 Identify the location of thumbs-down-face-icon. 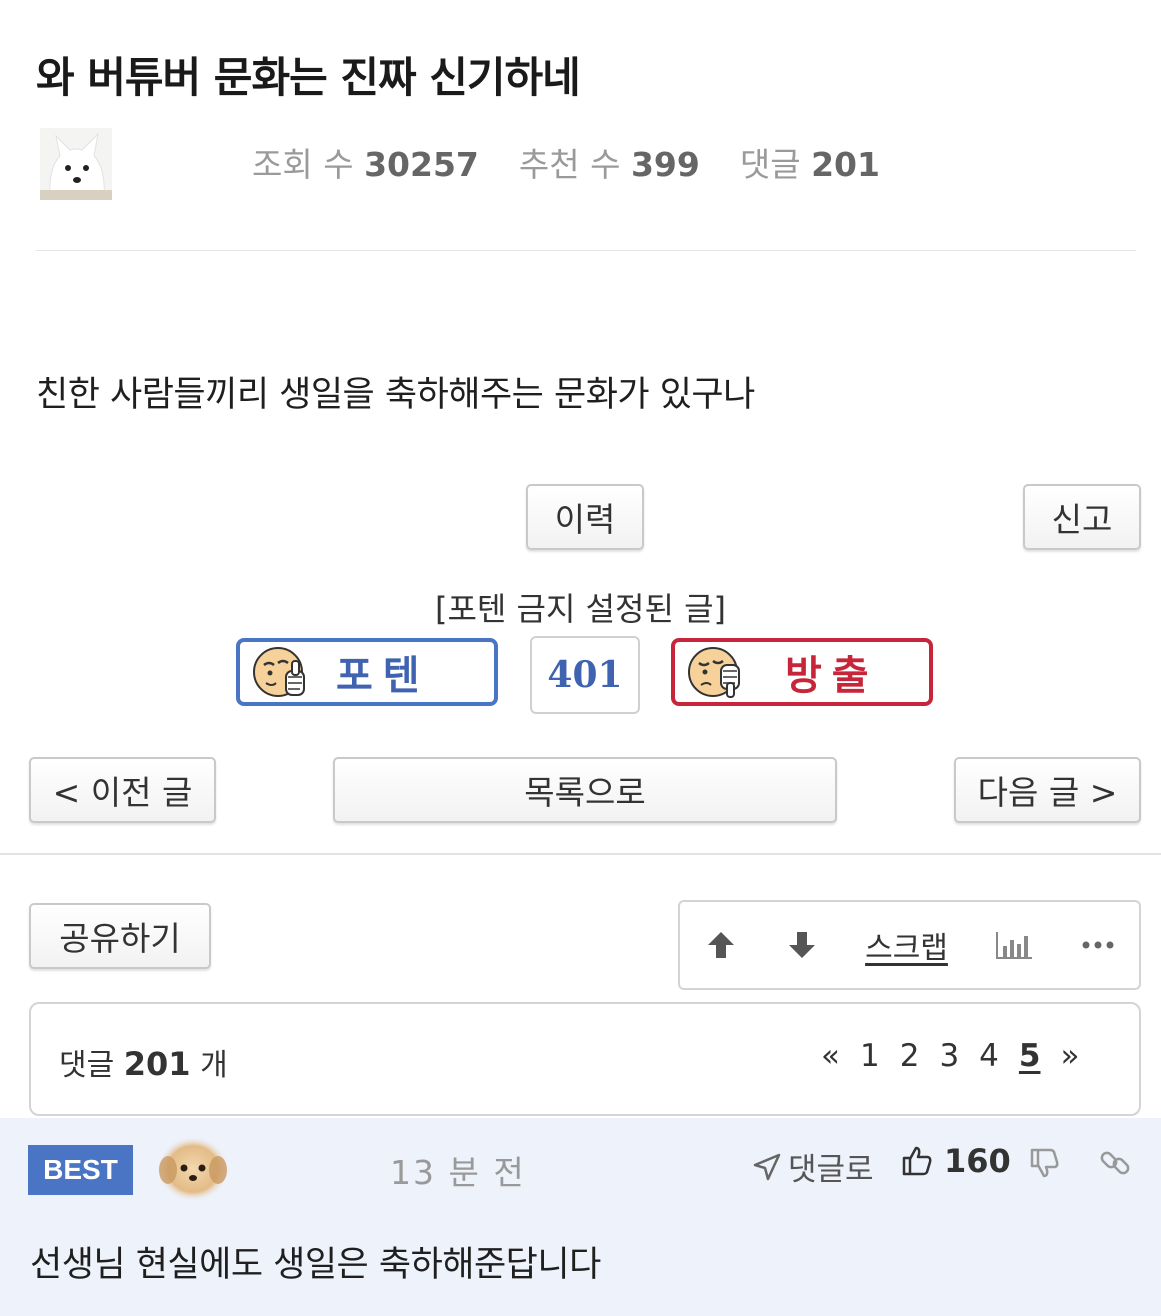
(714, 672).